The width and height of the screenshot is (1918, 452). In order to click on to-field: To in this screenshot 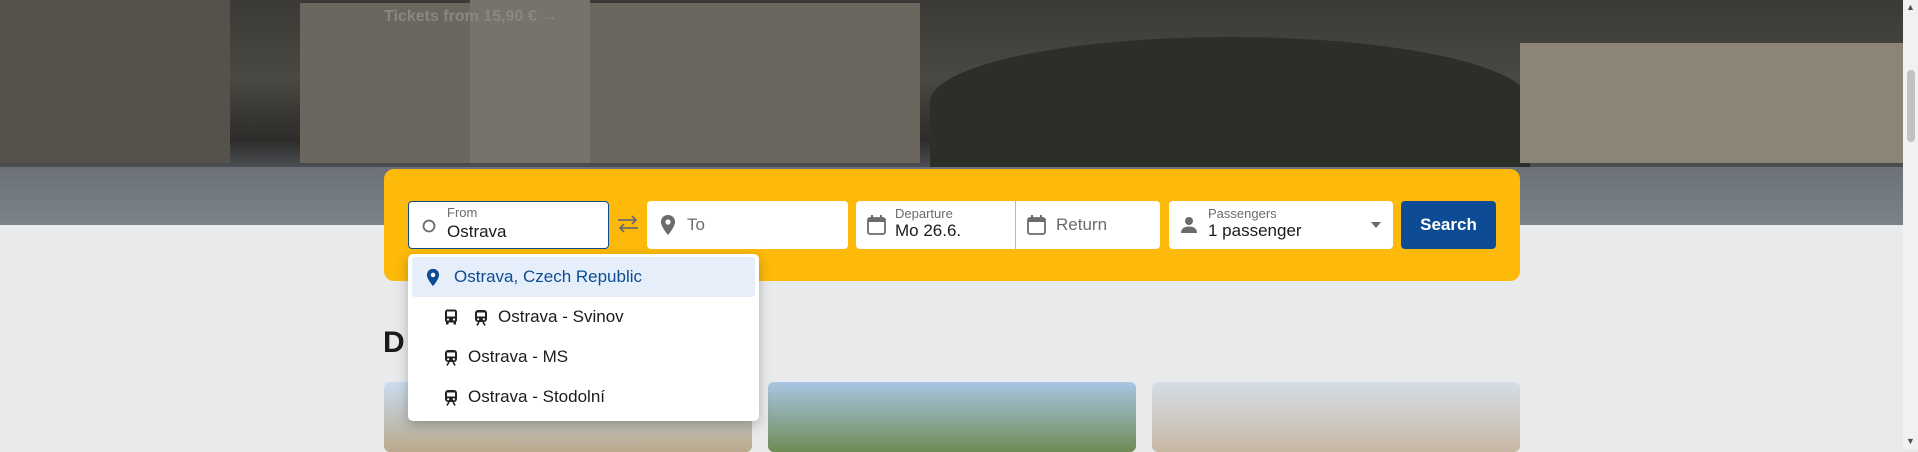, I will do `click(747, 225)`.